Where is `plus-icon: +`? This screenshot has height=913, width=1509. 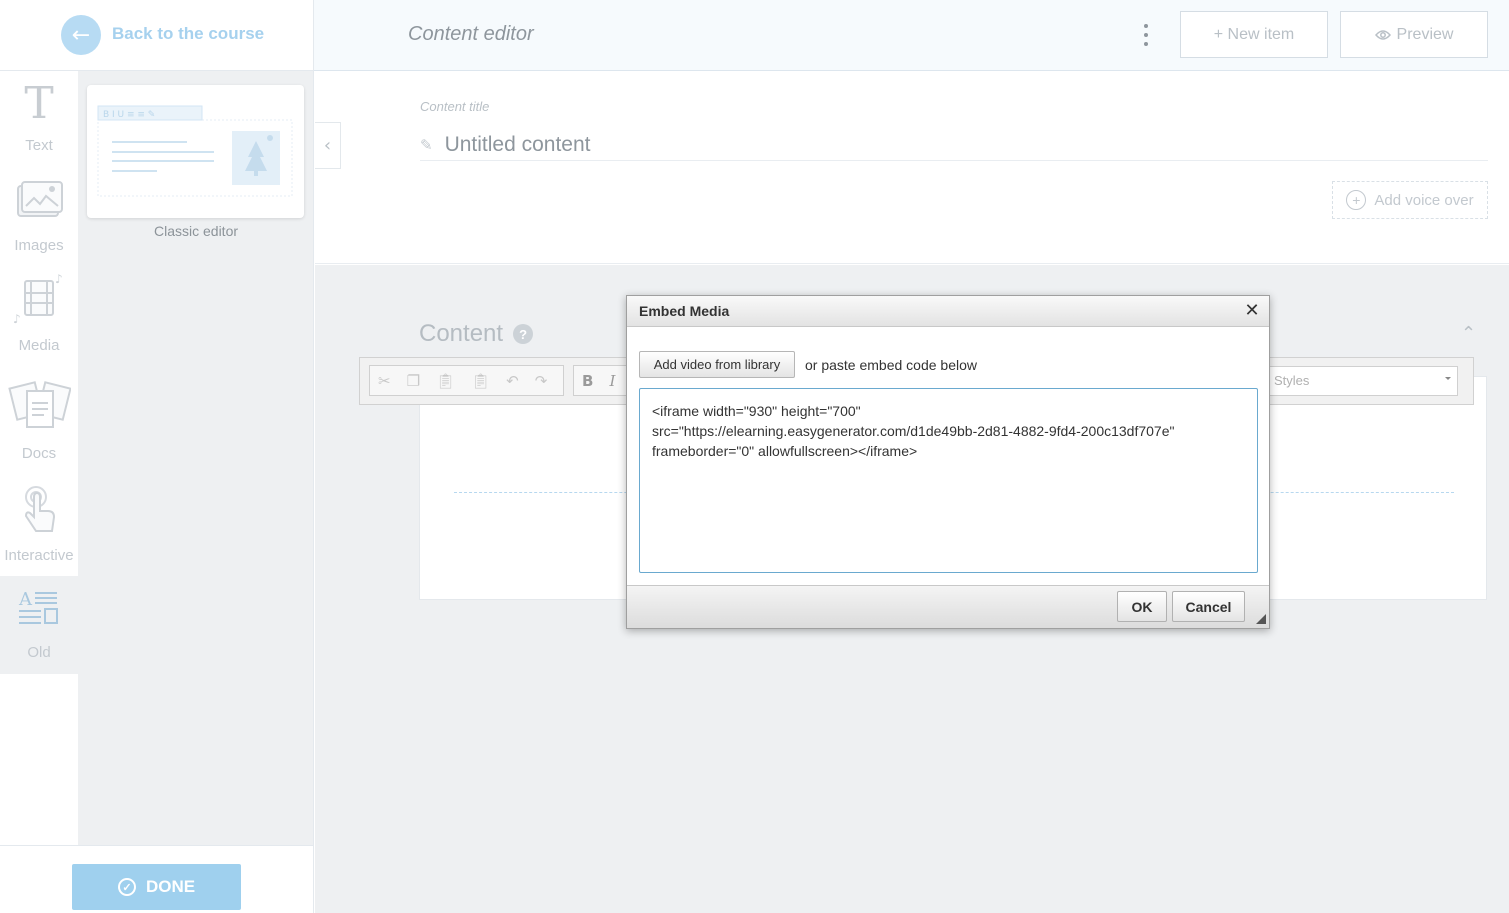 plus-icon: + is located at coordinates (1356, 200).